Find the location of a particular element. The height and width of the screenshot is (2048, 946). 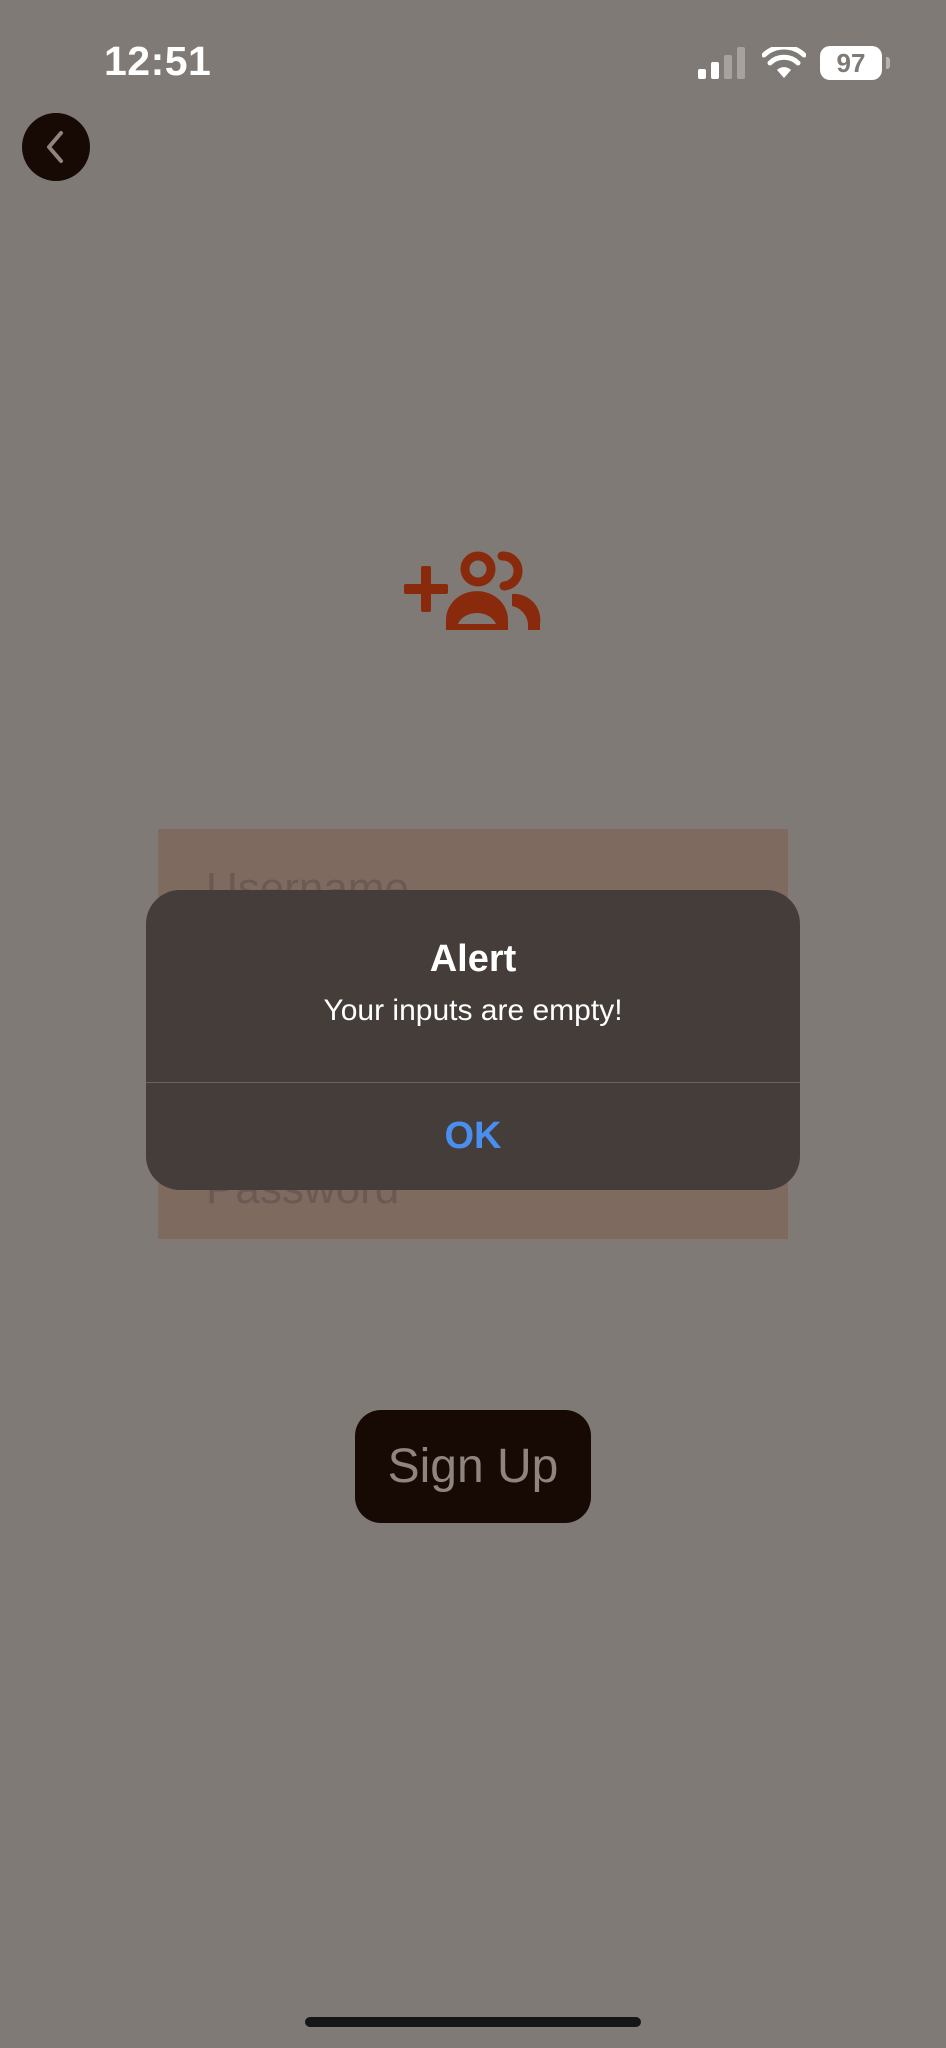

alert-title: Alert is located at coordinates (473, 959).